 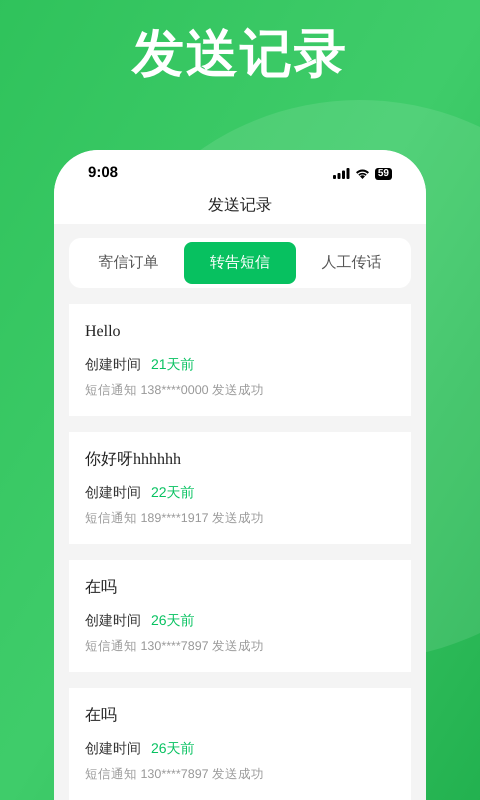 What do you see at coordinates (240, 360) in the screenshot?
I see `record-card: Hello 创建时间 21天前 短信通知 138****0000 发送成功` at bounding box center [240, 360].